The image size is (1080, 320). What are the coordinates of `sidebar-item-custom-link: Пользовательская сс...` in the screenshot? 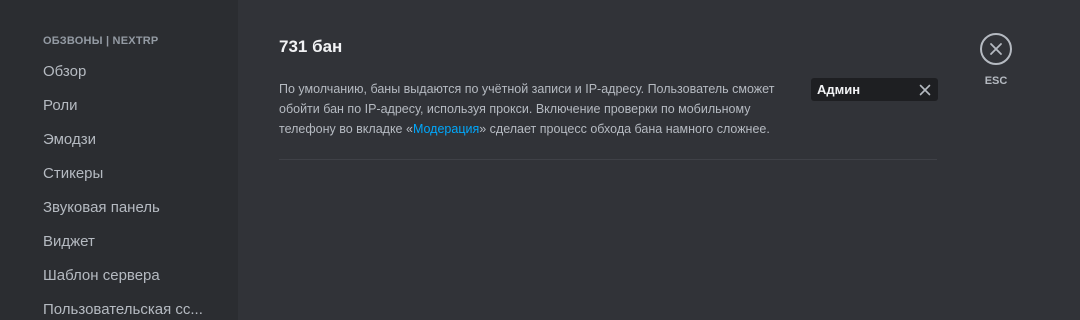 It's located at (126, 307).